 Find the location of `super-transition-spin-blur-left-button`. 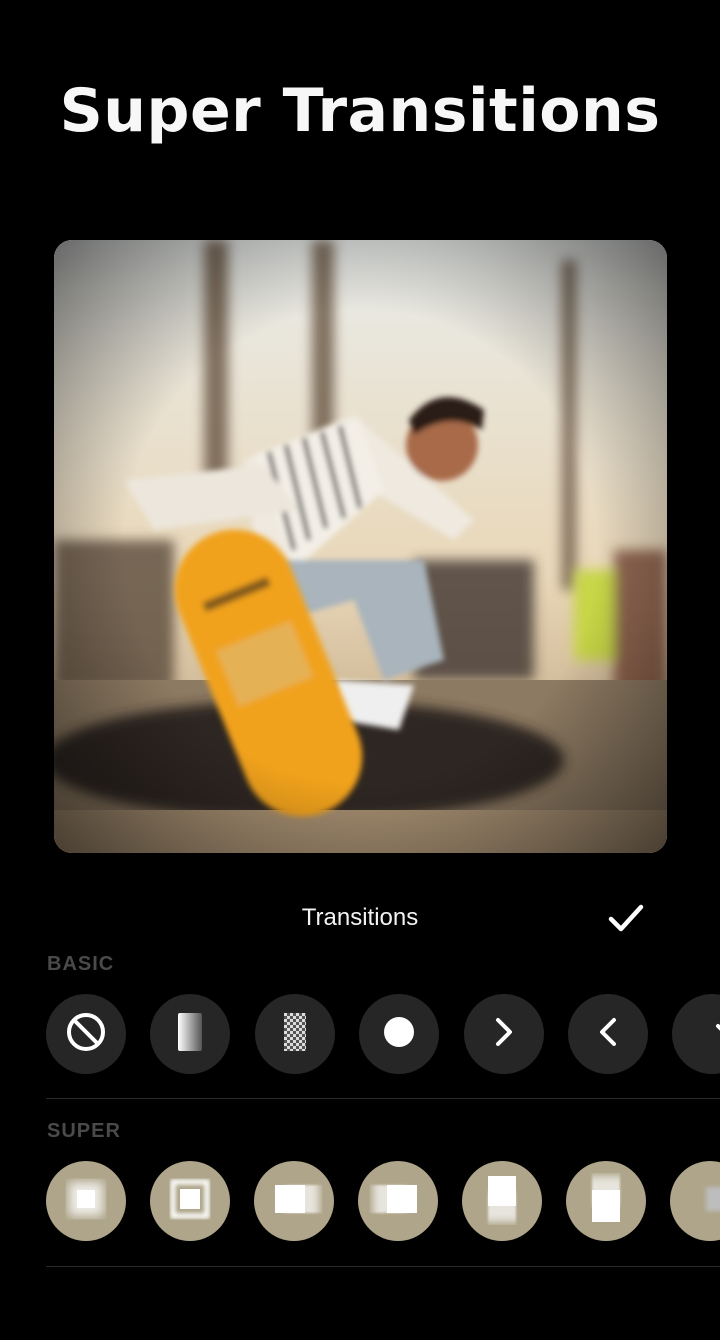

super-transition-spin-blur-left-button is located at coordinates (294, 1201).